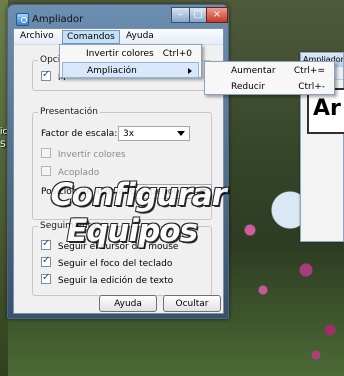  Describe the element at coordinates (46, 153) in the screenshot. I see `invert-colors-checkbox` at that location.